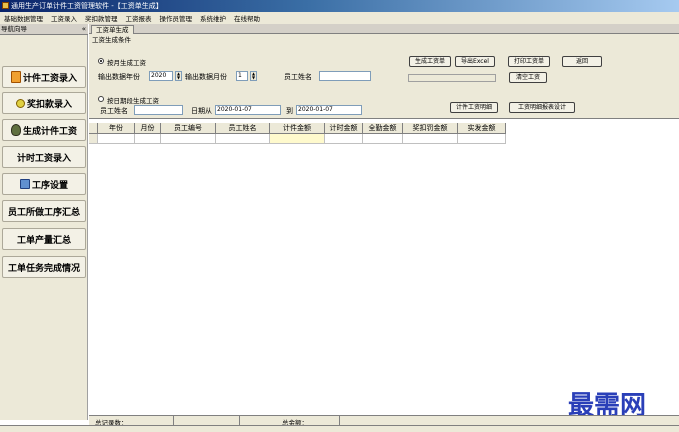  Describe the element at coordinates (475, 61) in the screenshot. I see `export-excel-button: 导出Excel` at that location.